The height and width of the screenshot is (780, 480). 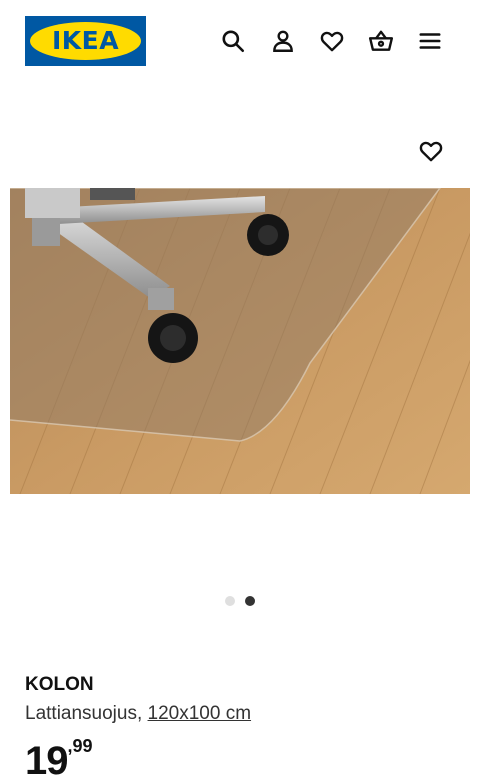 I want to click on site-header: IKEA, so click(x=240, y=41).